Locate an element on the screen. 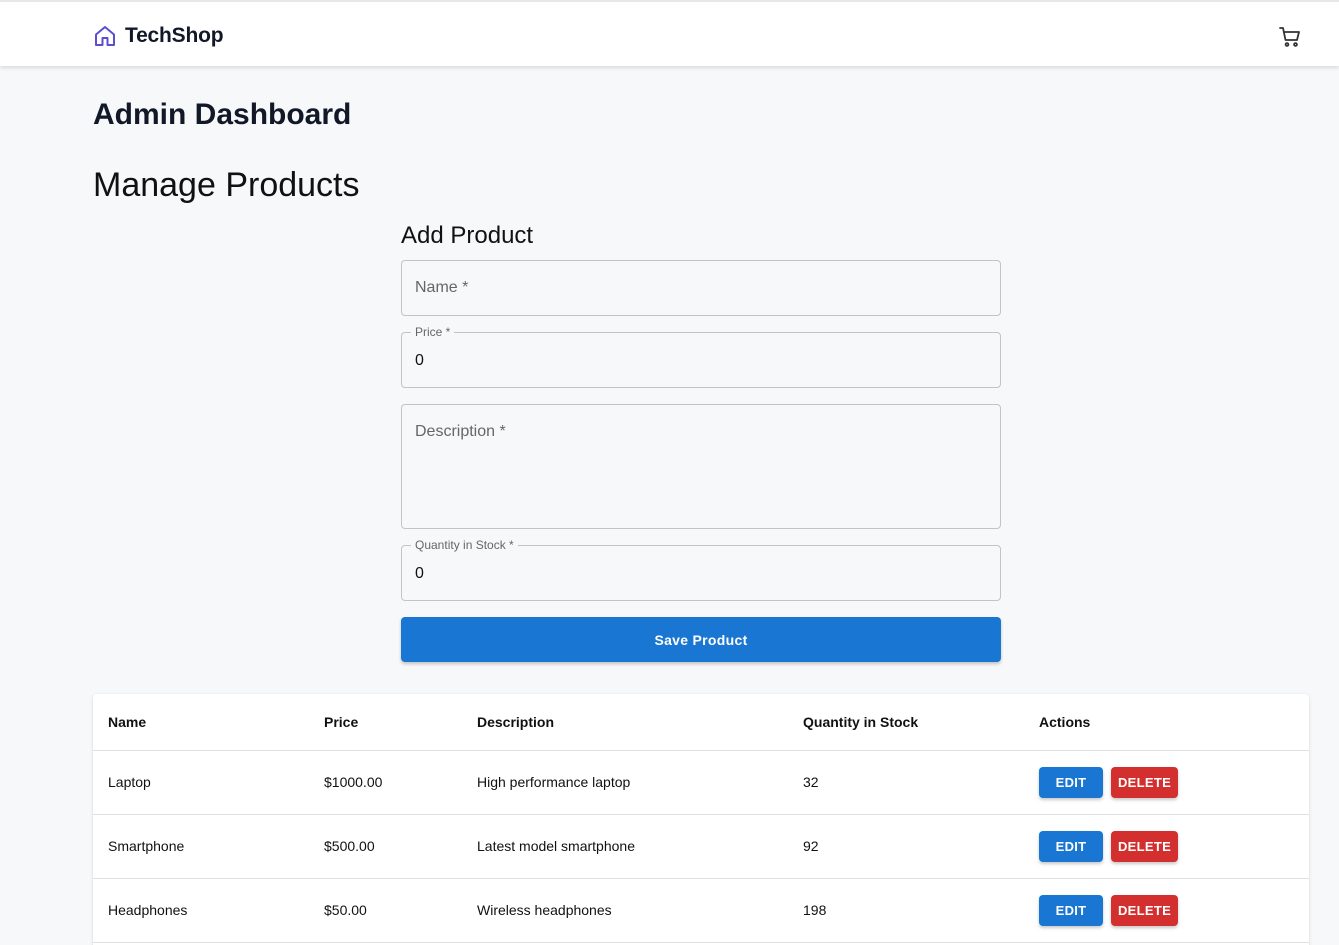 The height and width of the screenshot is (945, 1339). cell-price: $50.00 is located at coordinates (385, 910).